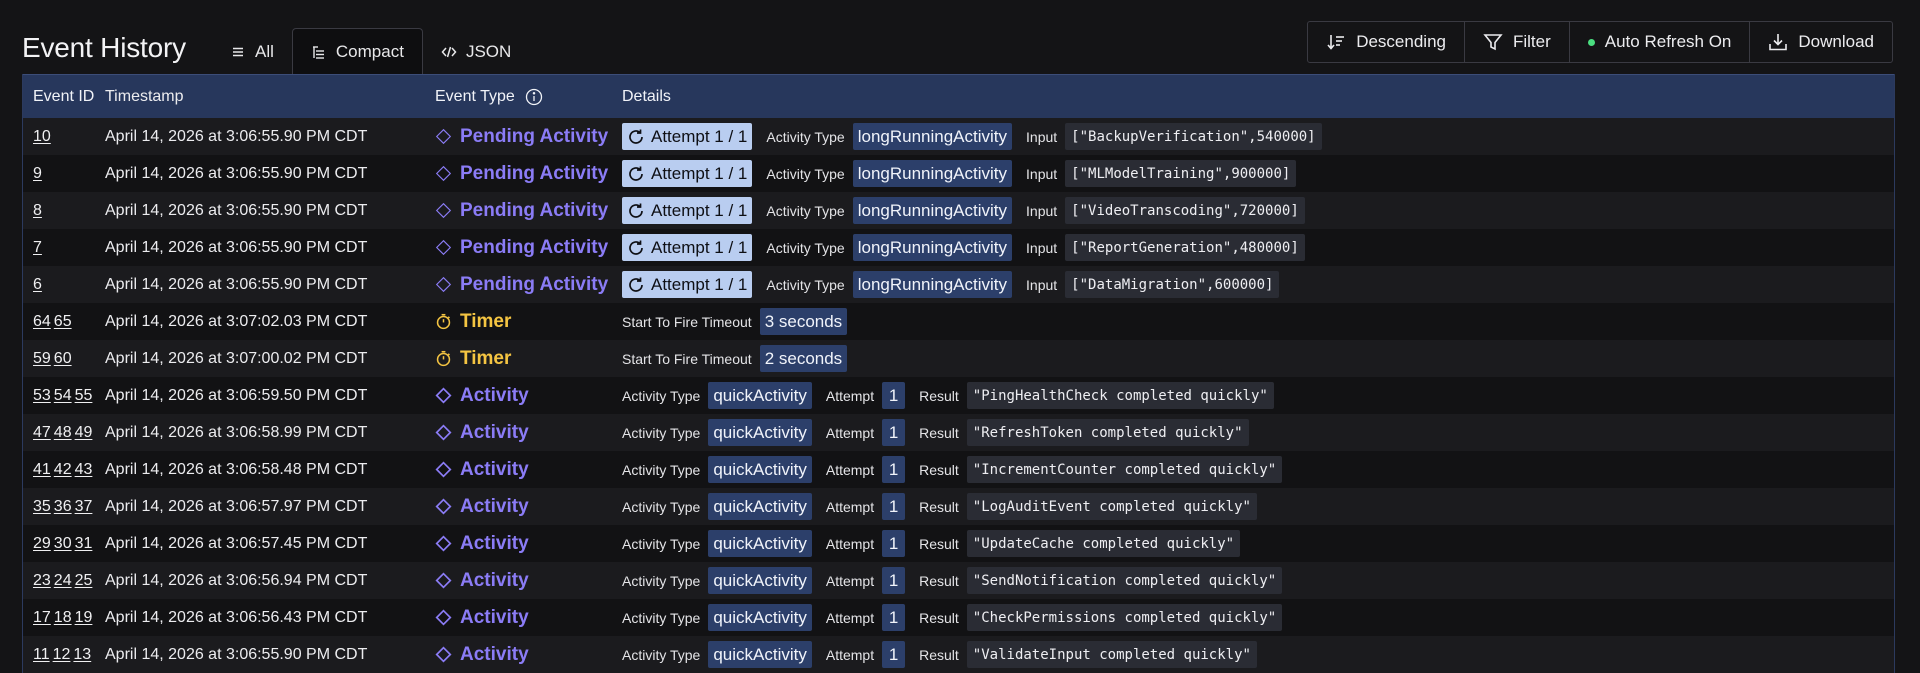  Describe the element at coordinates (42, 617) in the screenshot. I see `event-id-link: 17` at that location.